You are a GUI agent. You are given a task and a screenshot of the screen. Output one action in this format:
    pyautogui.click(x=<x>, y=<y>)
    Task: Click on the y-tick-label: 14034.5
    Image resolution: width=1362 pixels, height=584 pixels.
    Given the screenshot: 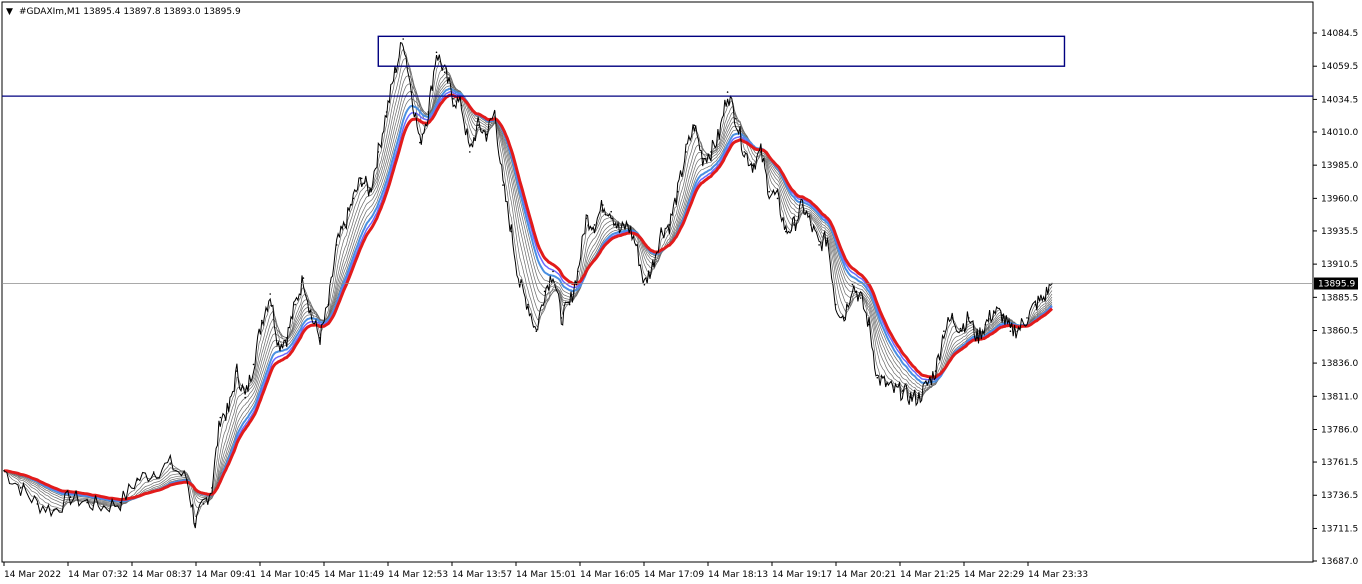 What is the action you would take?
    pyautogui.click(x=1339, y=100)
    